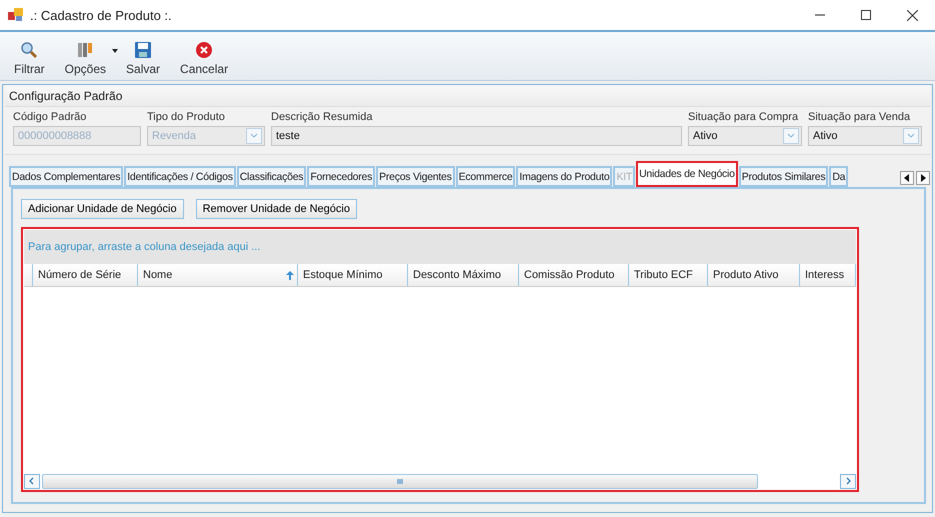 The height and width of the screenshot is (517, 935). What do you see at coordinates (16, 15) in the screenshot?
I see `app-icon` at bounding box center [16, 15].